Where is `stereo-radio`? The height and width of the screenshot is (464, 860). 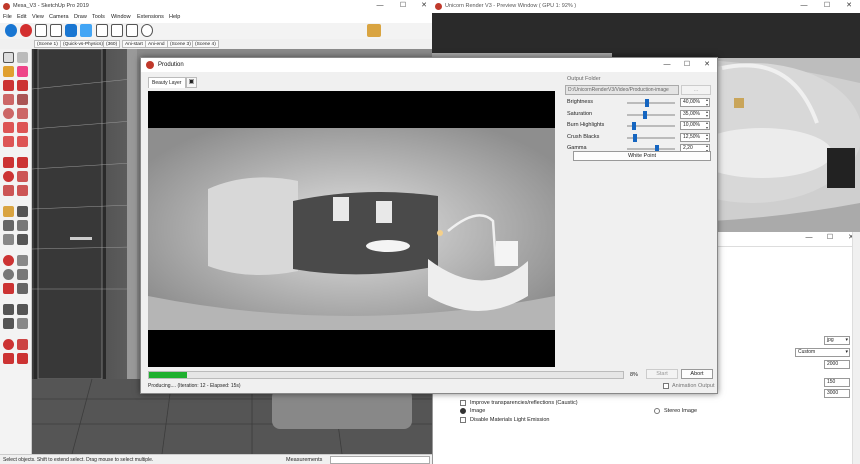
stereo-radio is located at coordinates (657, 411).